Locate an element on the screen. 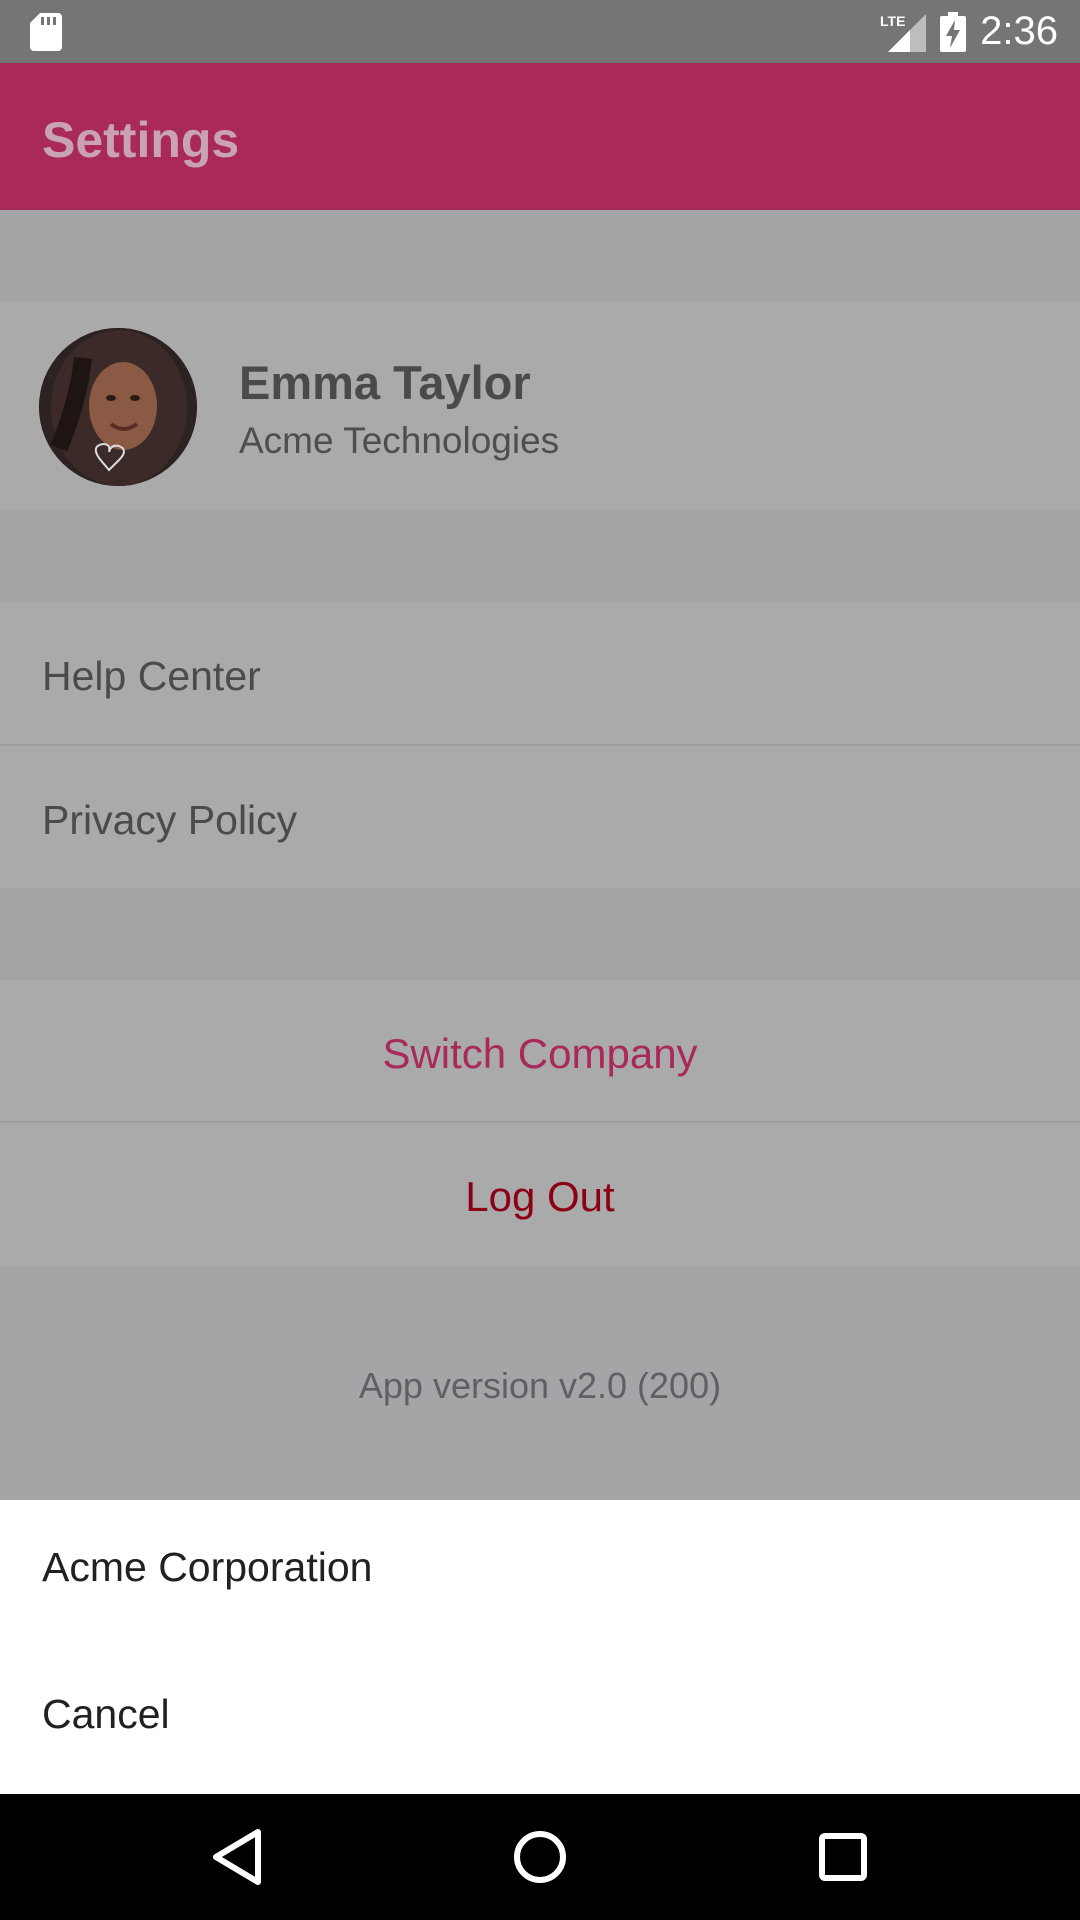 Image resolution: width=1080 pixels, height=1920 pixels. lte-signal-icon: LTE is located at coordinates (903, 32).